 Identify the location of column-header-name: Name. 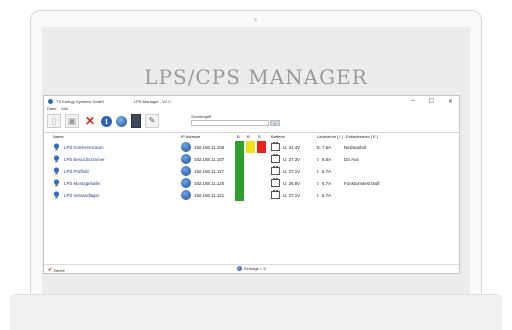
(58, 136).